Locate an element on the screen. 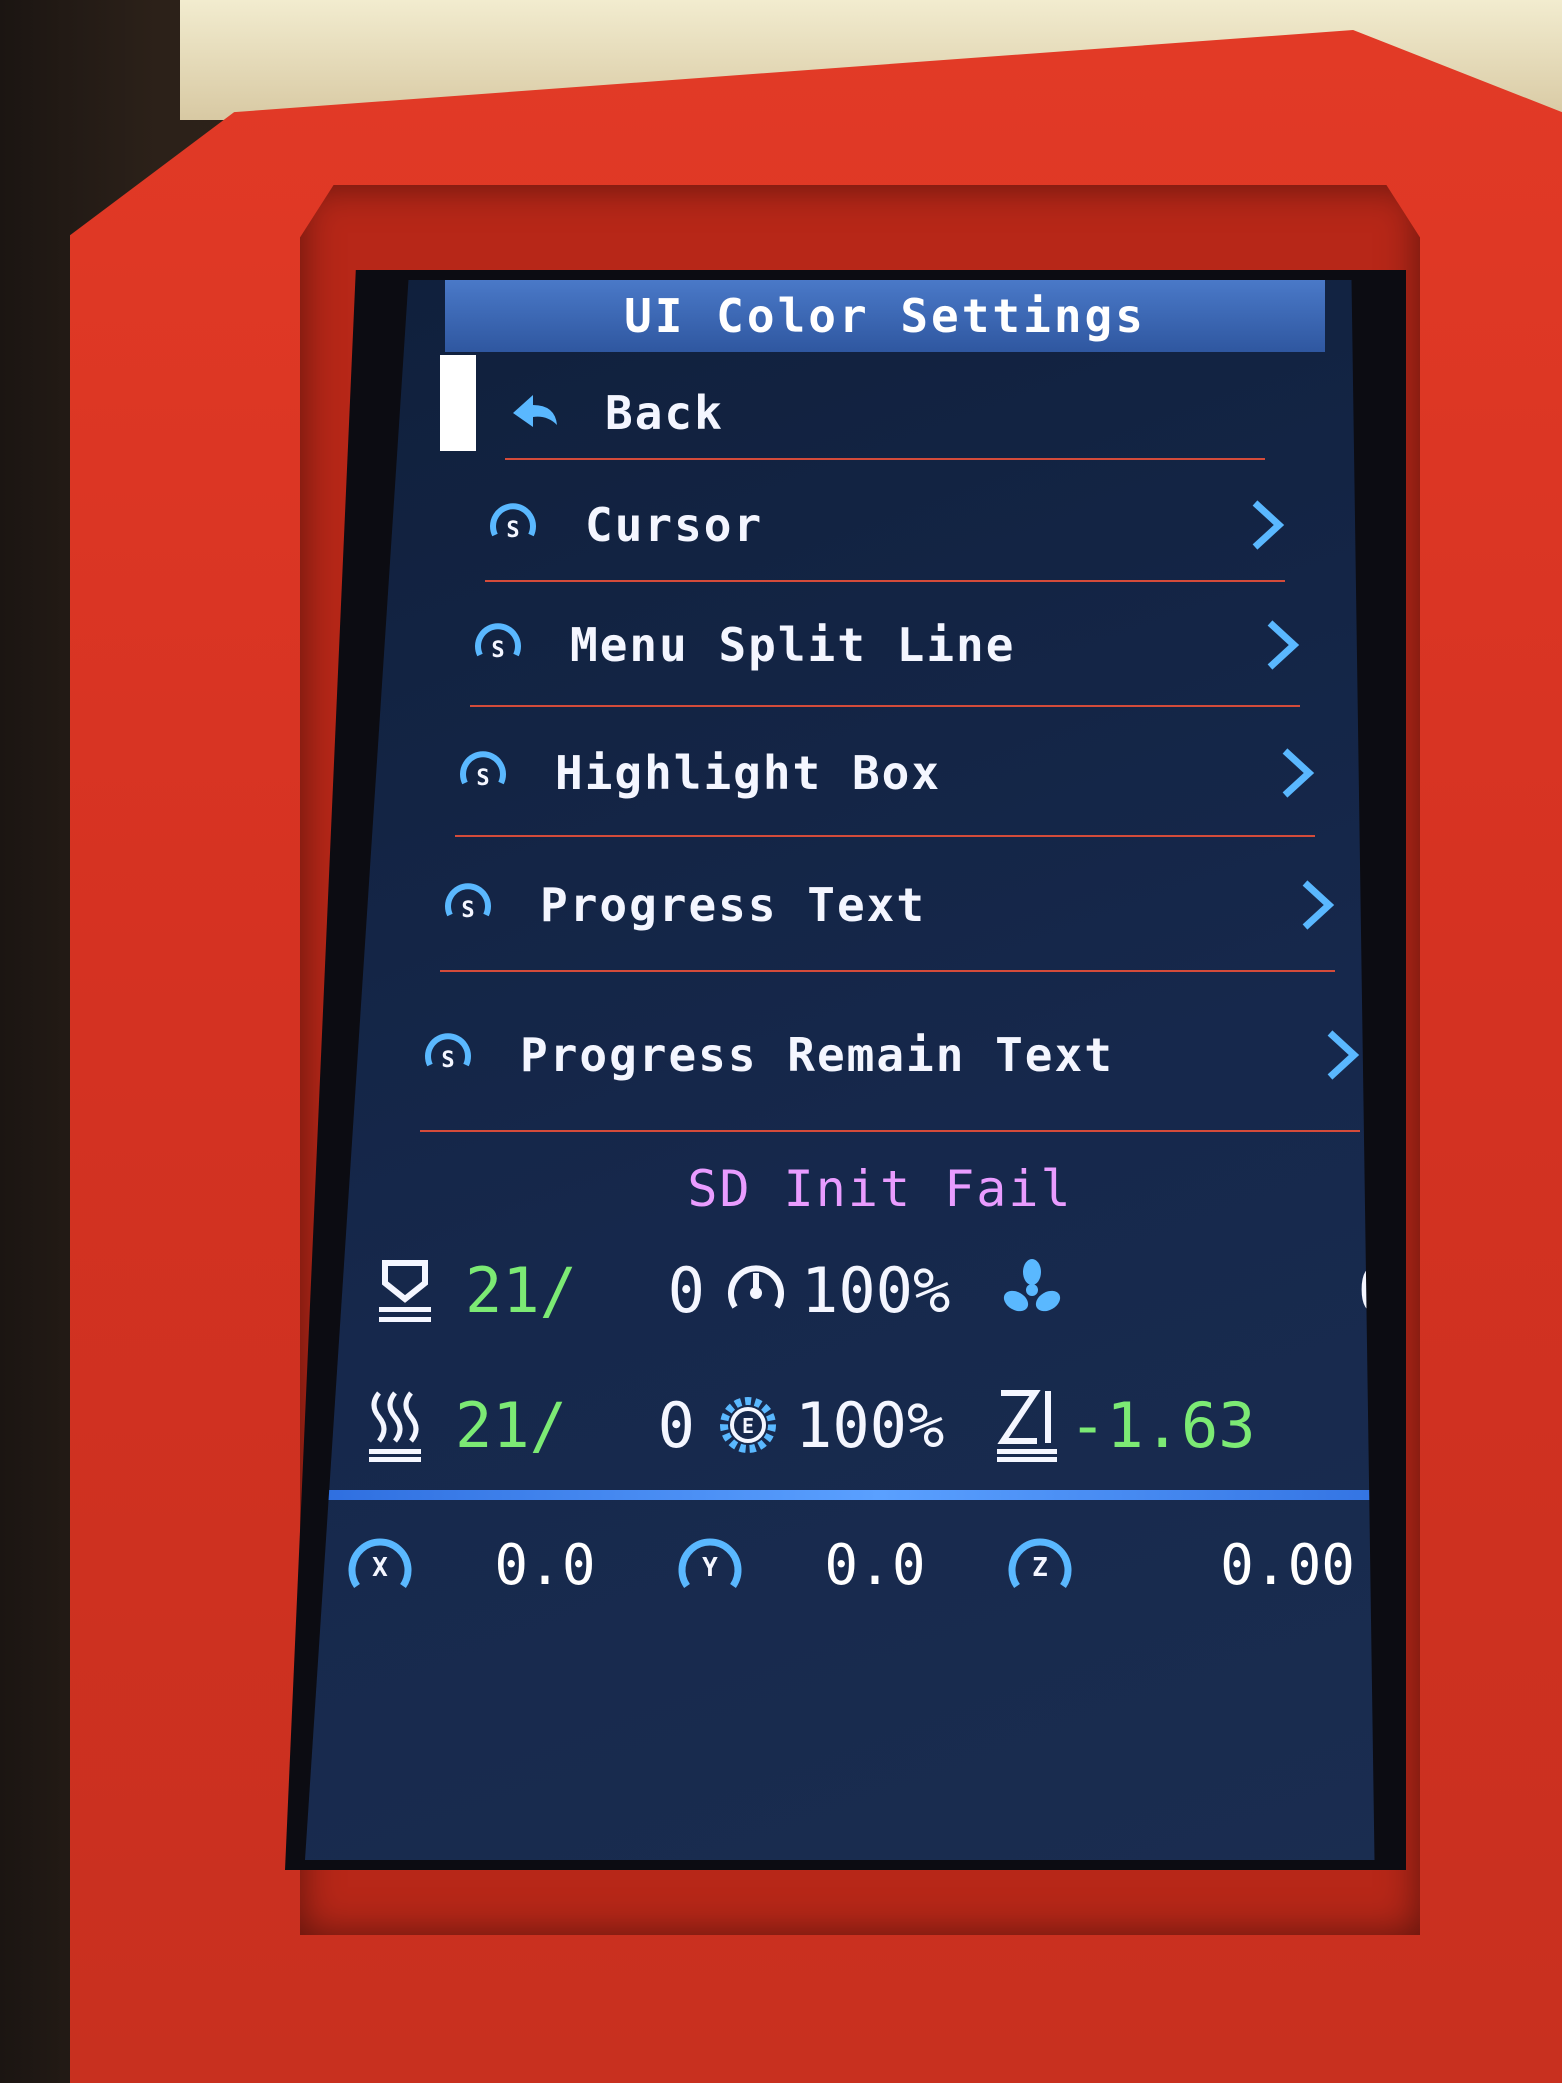  axis-letter: Y is located at coordinates (710, 1568).